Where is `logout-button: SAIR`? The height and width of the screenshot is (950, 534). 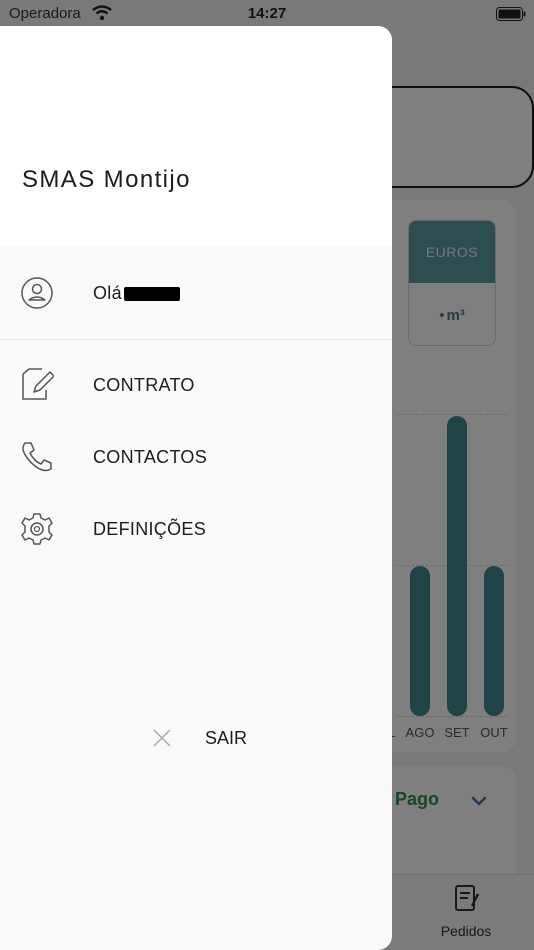
logout-button: SAIR is located at coordinates (215, 738).